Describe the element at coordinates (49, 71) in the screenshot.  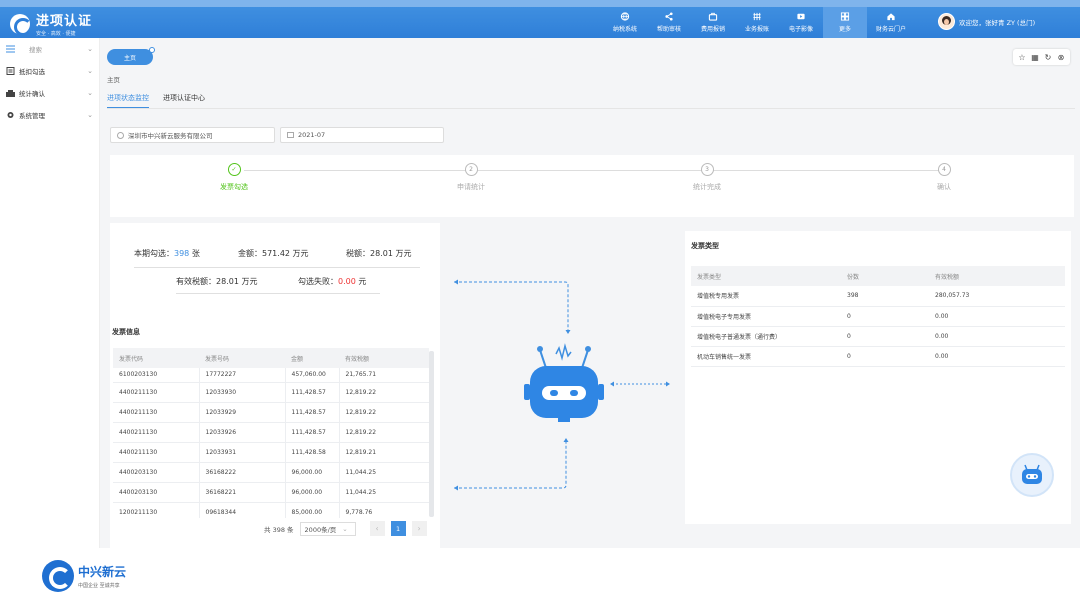
I see `sidebar-item-deduction: 抵扣勾选 ⌄` at that location.